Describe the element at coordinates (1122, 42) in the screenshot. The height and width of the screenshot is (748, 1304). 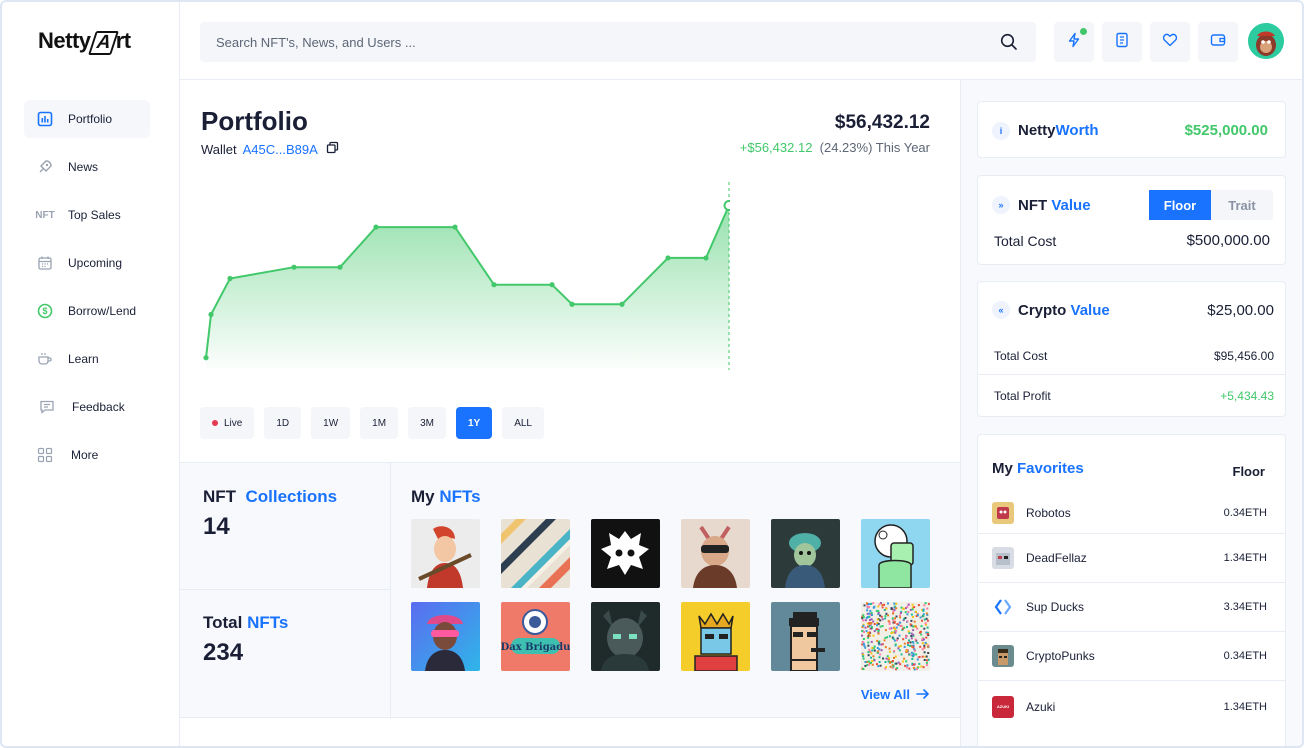
I see `notes-button` at that location.